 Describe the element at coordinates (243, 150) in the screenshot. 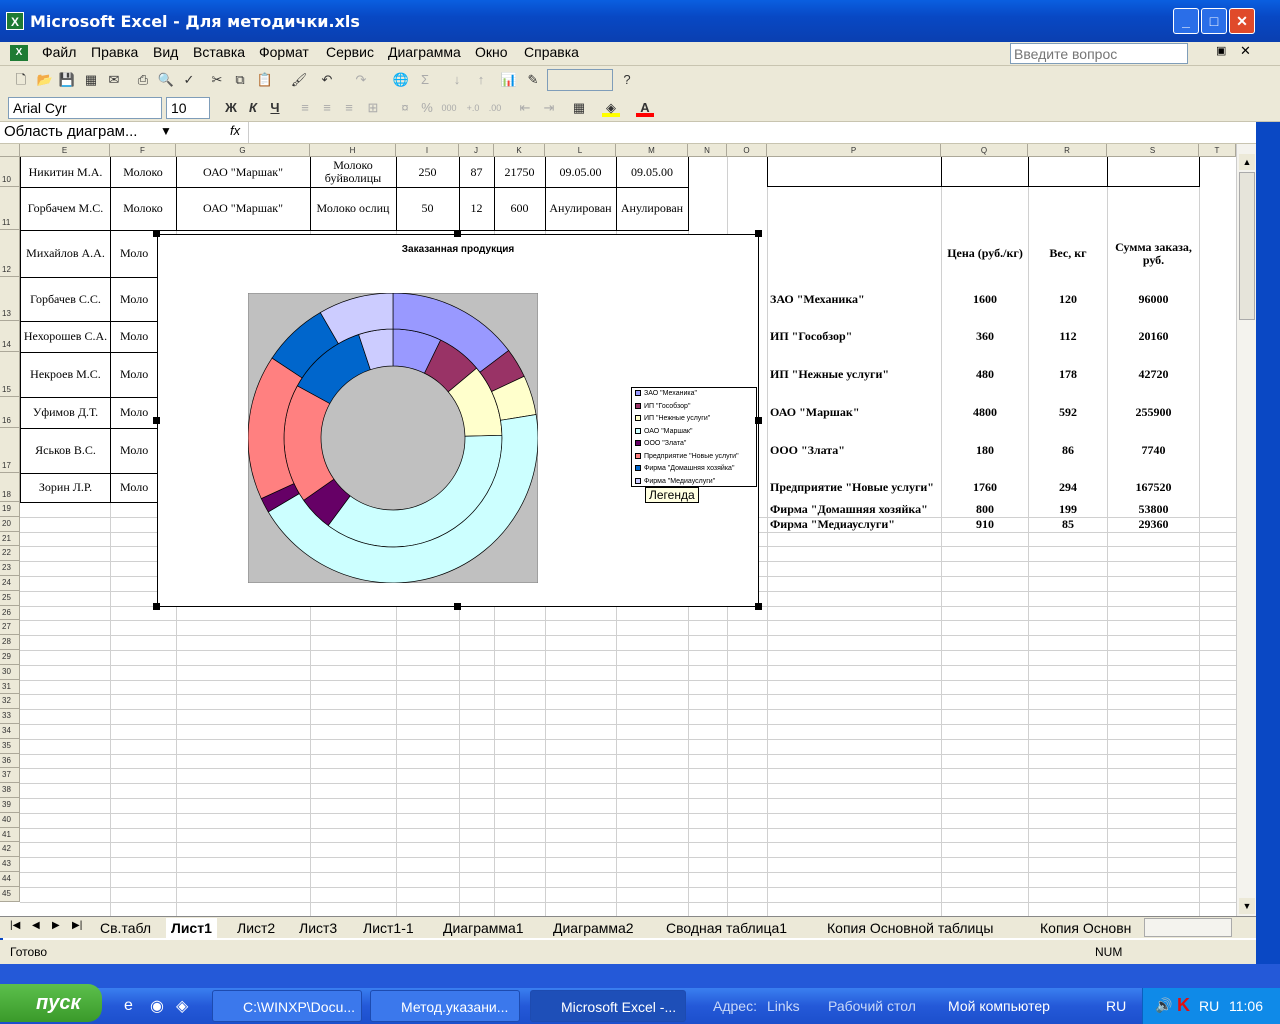

I see `column-header: G` at that location.